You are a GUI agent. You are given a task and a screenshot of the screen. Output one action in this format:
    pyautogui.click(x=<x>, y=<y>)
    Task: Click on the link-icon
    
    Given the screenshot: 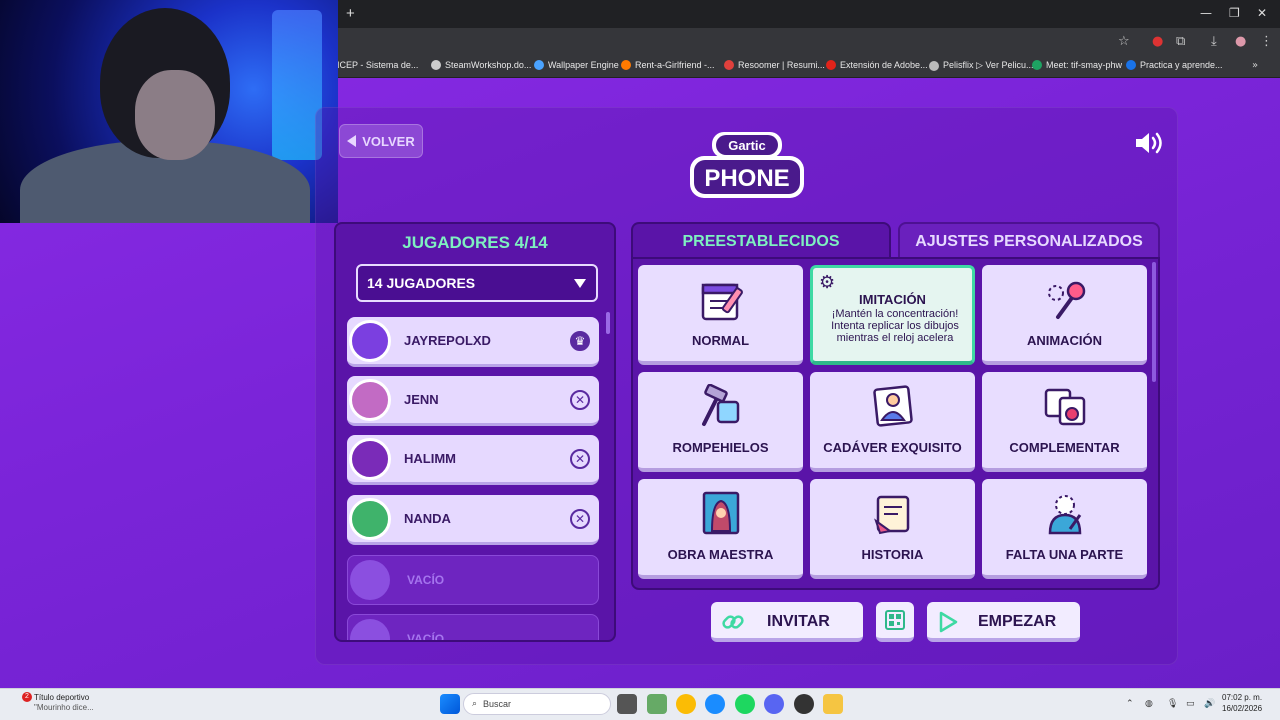 What is the action you would take?
    pyautogui.click(x=733, y=622)
    